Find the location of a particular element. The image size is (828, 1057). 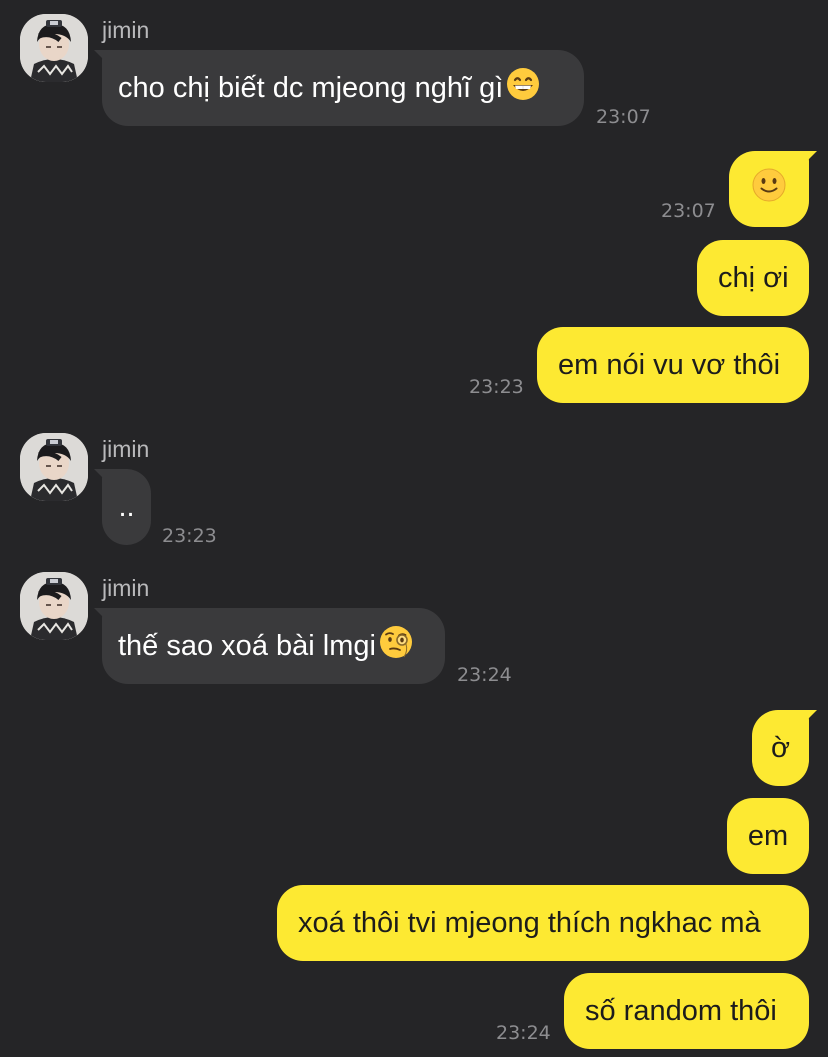

message-text: .. is located at coordinates (126, 506).